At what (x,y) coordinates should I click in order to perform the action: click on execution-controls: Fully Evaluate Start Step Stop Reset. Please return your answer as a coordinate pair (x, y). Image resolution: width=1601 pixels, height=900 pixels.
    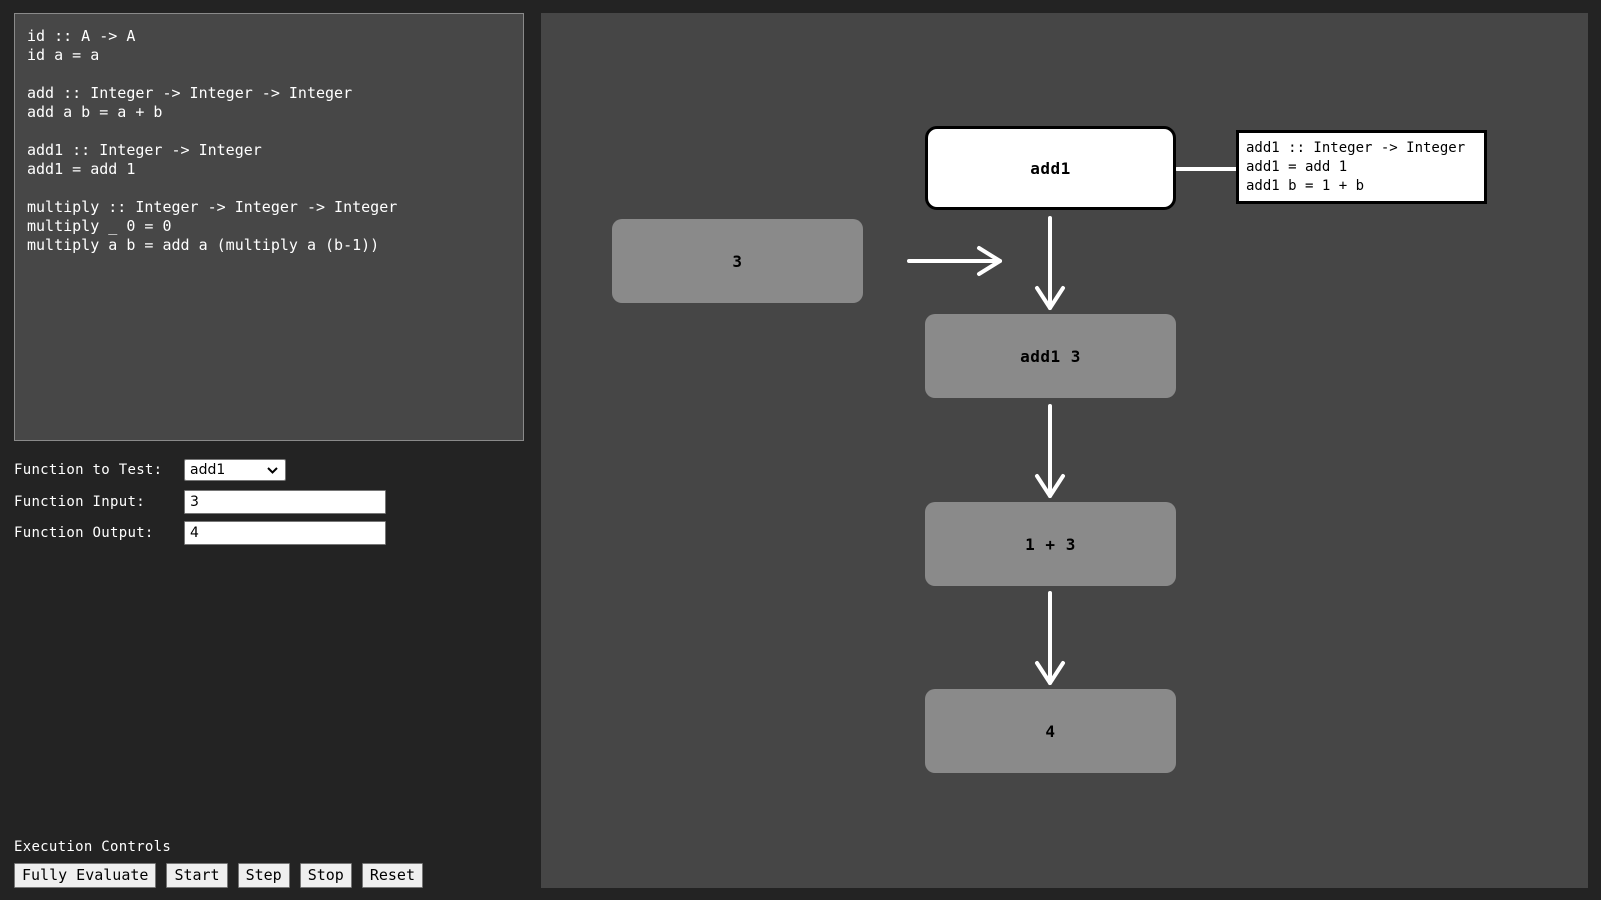
    Looking at the image, I should click on (223, 875).